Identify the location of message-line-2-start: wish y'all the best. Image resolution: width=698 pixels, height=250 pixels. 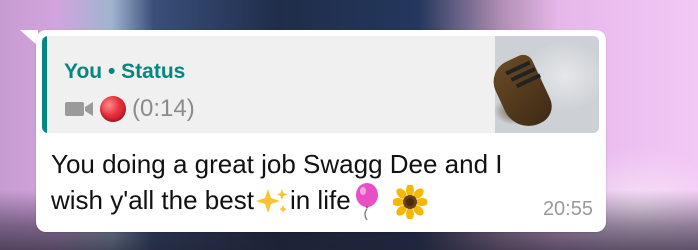
(152, 200).